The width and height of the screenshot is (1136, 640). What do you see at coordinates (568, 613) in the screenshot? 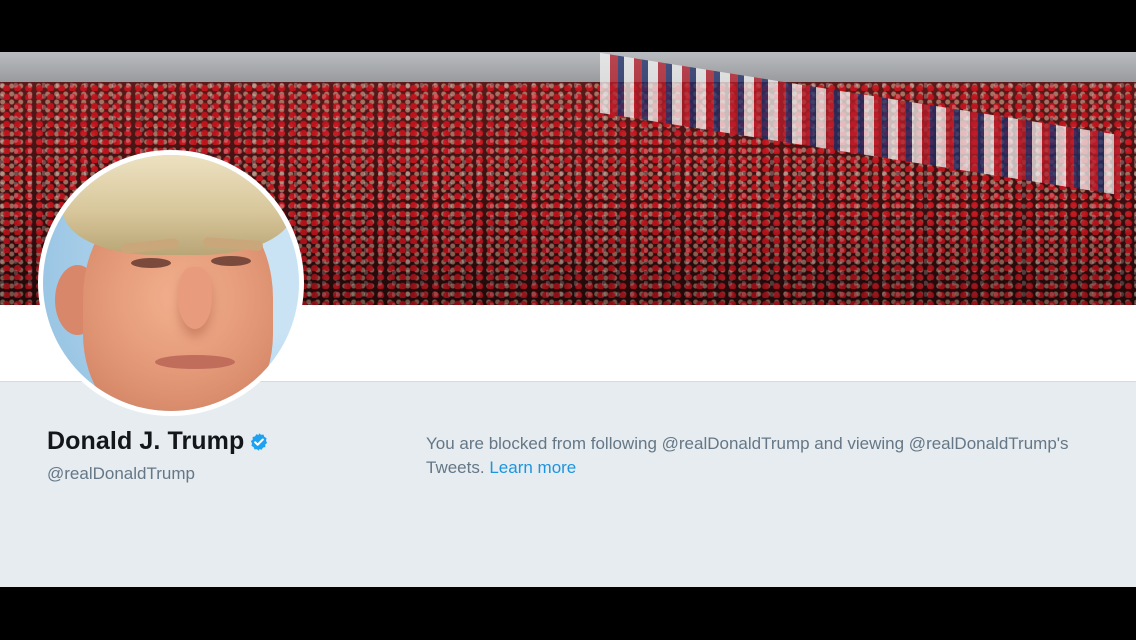
I see `letterbox-bottom` at bounding box center [568, 613].